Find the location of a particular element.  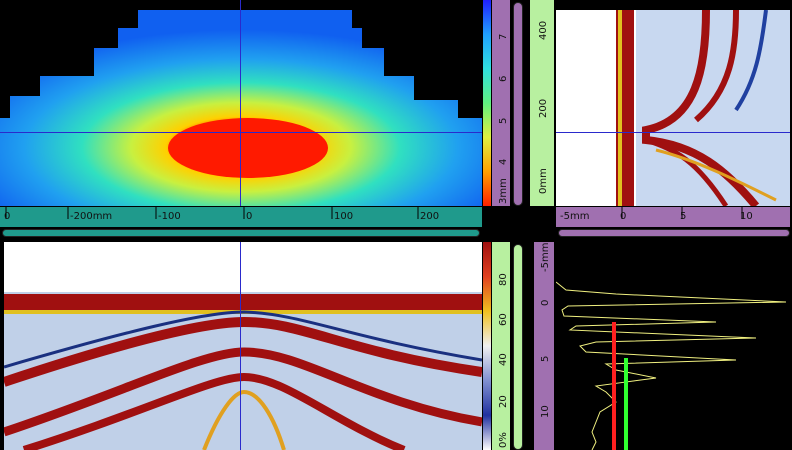

ascan-trace is located at coordinates (671, 365).